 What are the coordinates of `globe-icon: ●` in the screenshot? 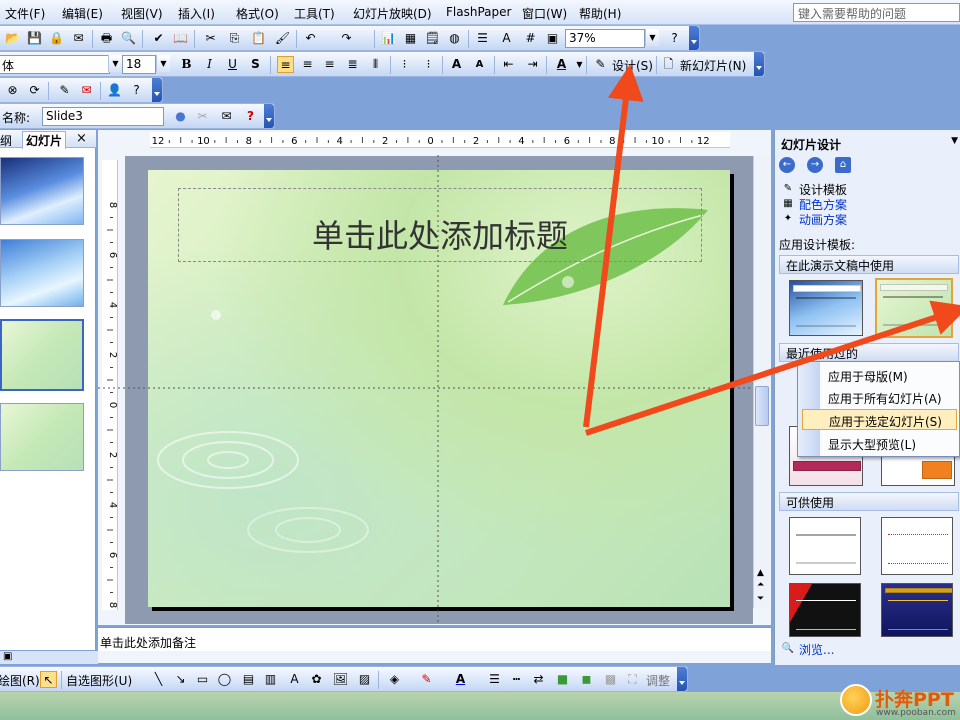 It's located at (180, 116).